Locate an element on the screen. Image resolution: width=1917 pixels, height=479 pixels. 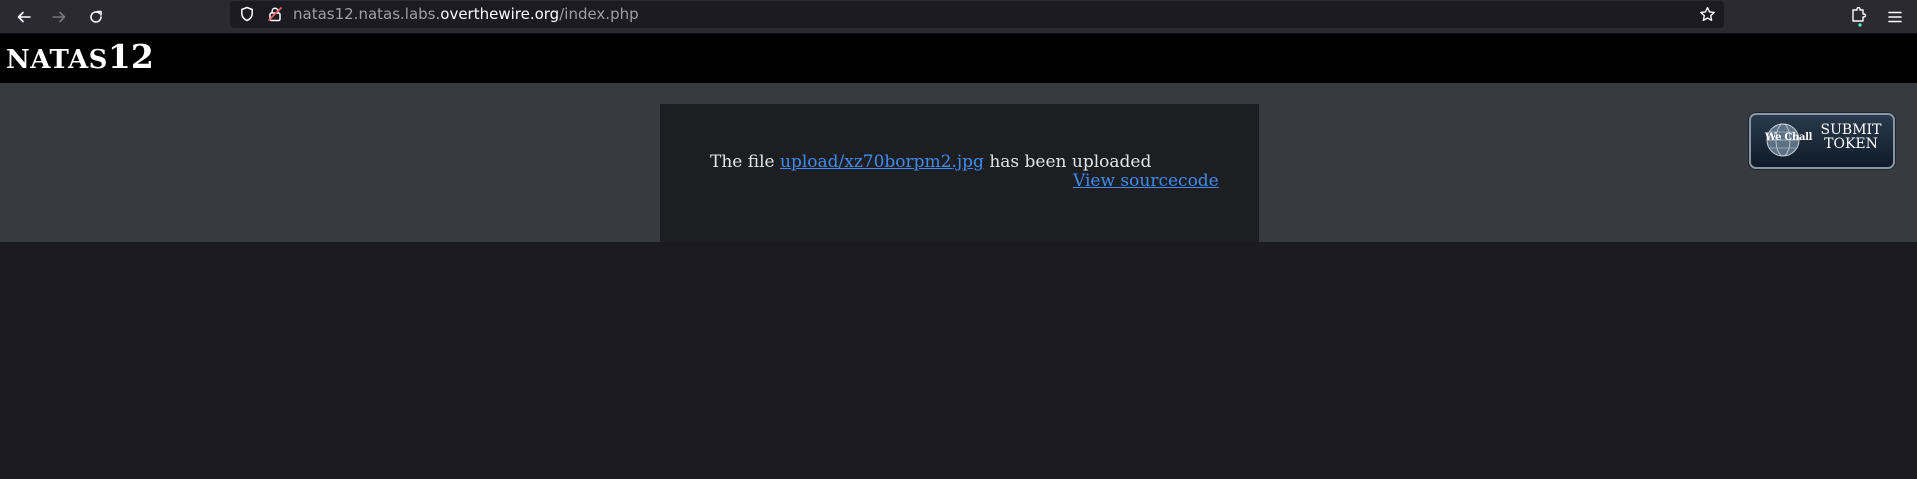
shield-icon is located at coordinates (247, 16).